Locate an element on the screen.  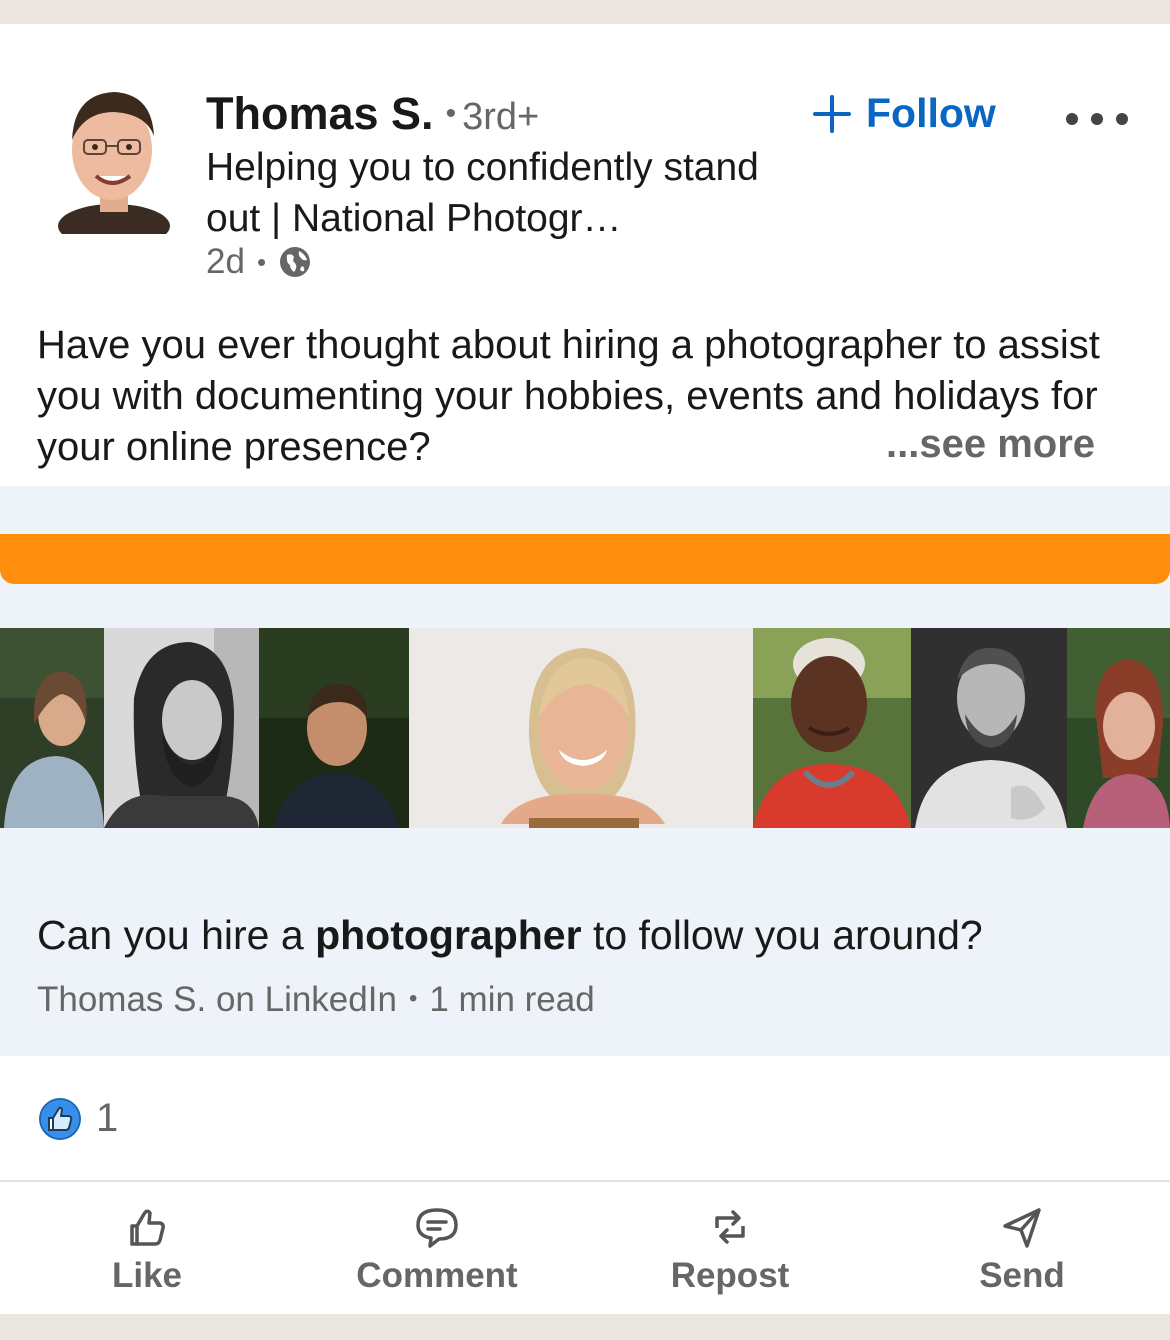
follow-button: Follow is located at coordinates (904, 113).